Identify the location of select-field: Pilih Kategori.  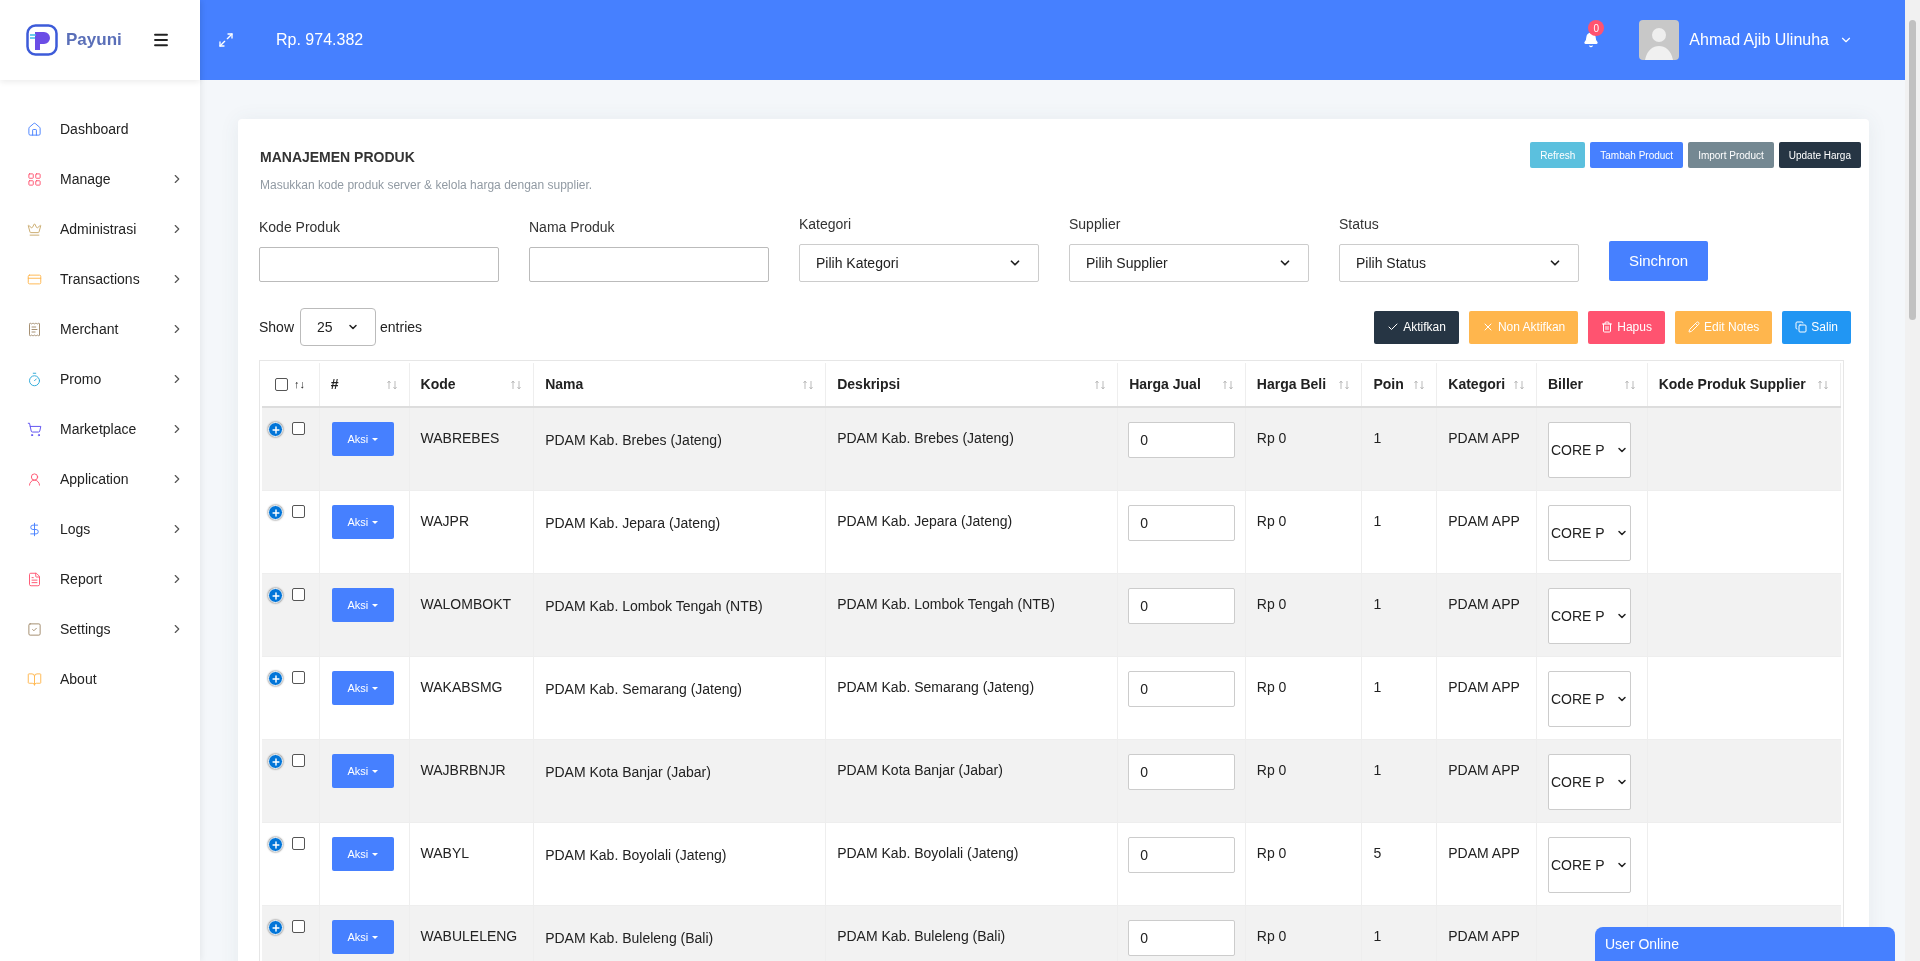
(919, 263).